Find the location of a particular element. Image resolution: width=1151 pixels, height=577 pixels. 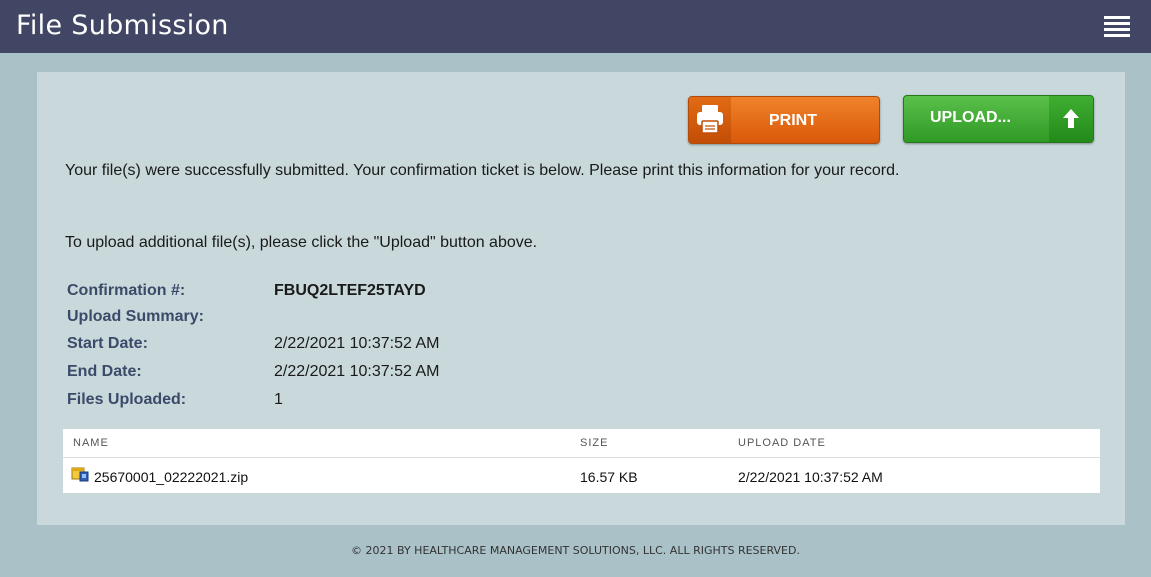

hamburger-menu-icon is located at coordinates (1117, 28).